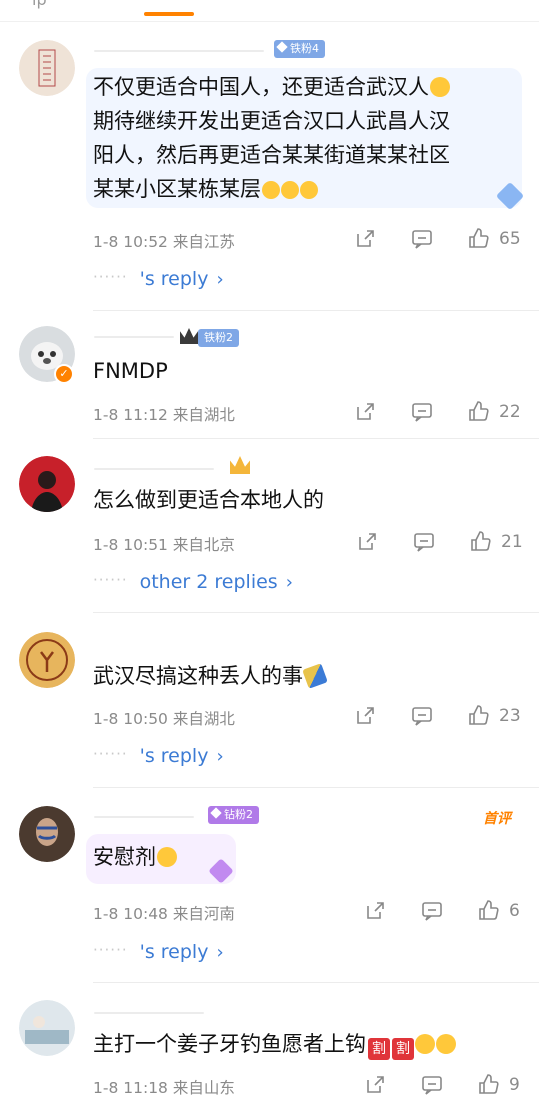 This screenshot has width=539, height=1110. What do you see at coordinates (39, 4) in the screenshot?
I see `partial-tab-label: ip` at bounding box center [39, 4].